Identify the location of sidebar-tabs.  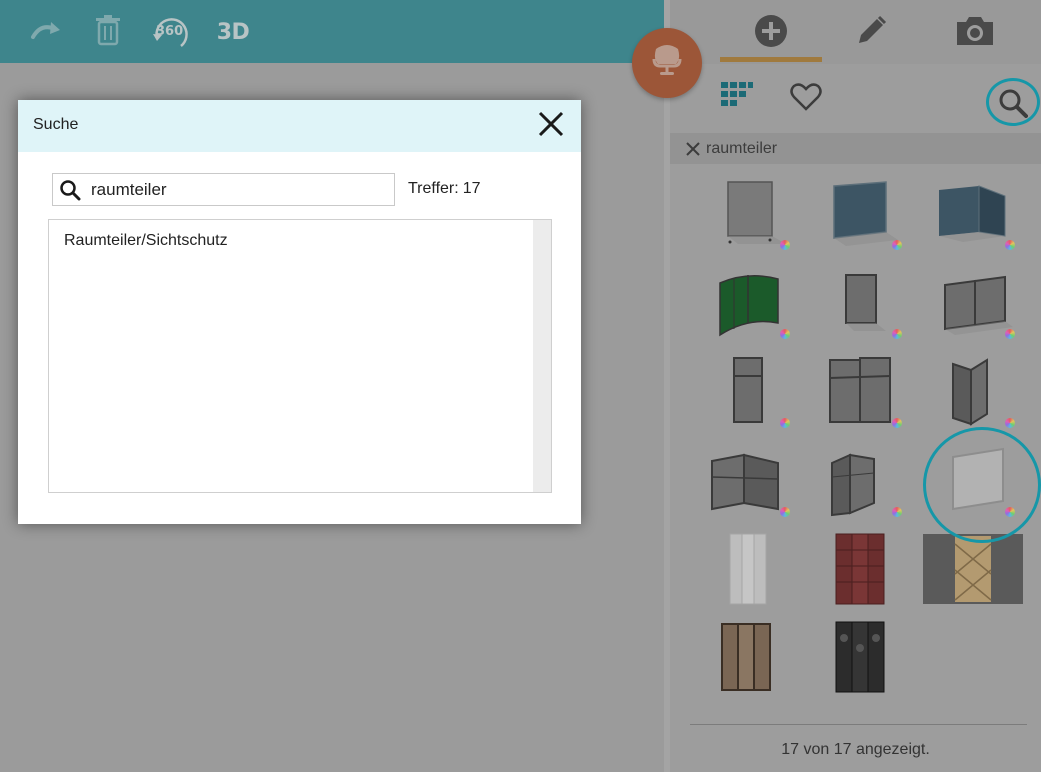
(855, 32).